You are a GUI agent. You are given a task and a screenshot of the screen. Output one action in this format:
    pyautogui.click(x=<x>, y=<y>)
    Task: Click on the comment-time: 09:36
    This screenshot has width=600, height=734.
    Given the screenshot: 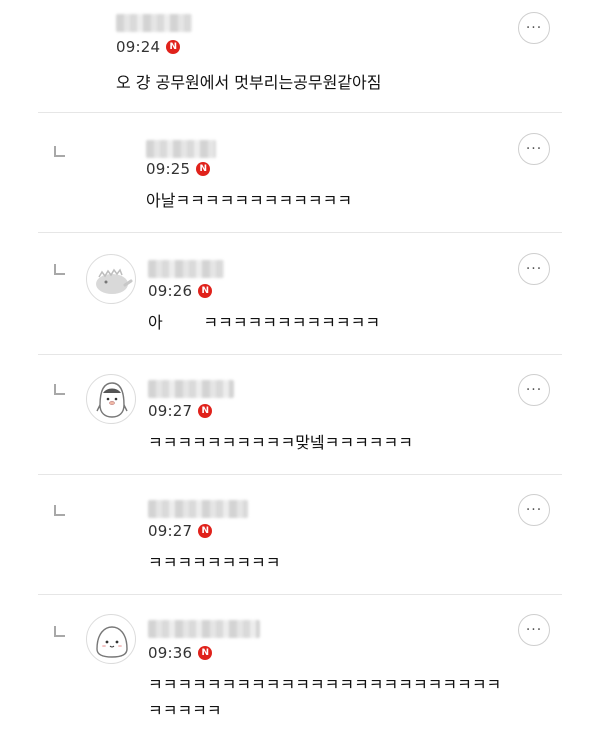 What is the action you would take?
    pyautogui.click(x=170, y=653)
    